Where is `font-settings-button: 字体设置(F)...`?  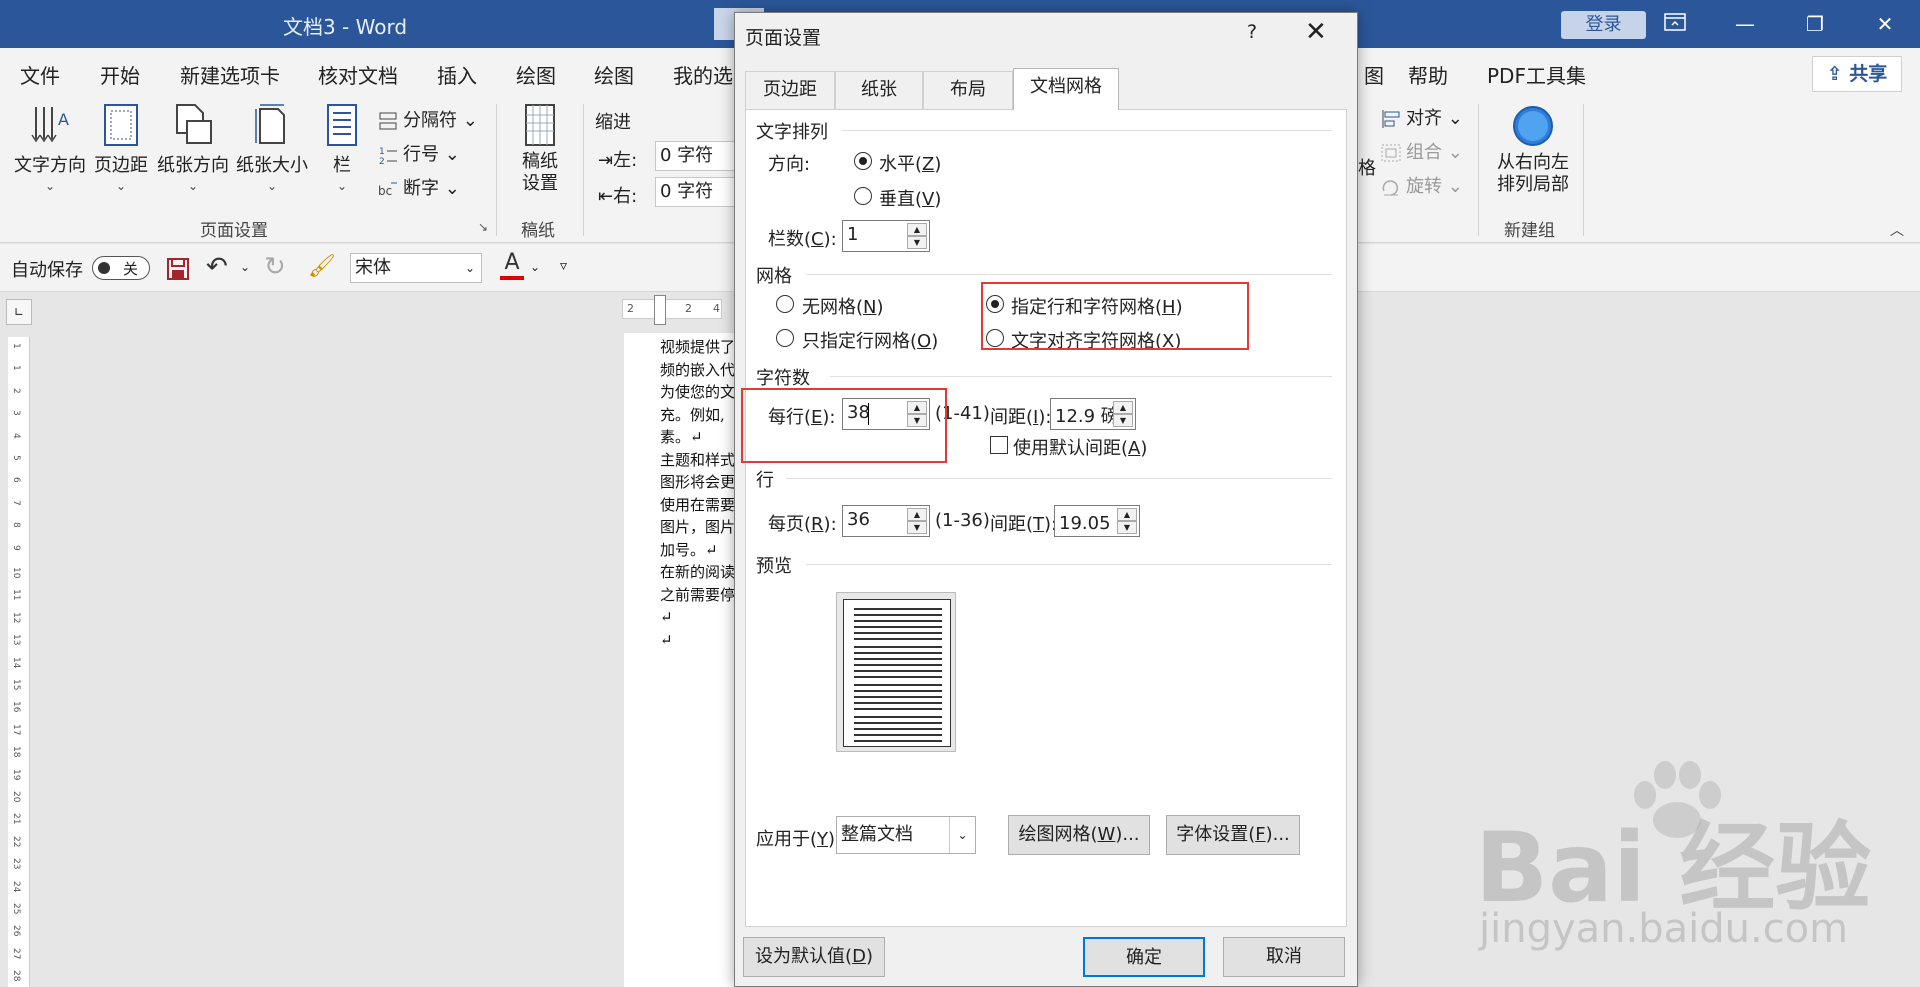 font-settings-button: 字体设置(F)... is located at coordinates (1233, 835).